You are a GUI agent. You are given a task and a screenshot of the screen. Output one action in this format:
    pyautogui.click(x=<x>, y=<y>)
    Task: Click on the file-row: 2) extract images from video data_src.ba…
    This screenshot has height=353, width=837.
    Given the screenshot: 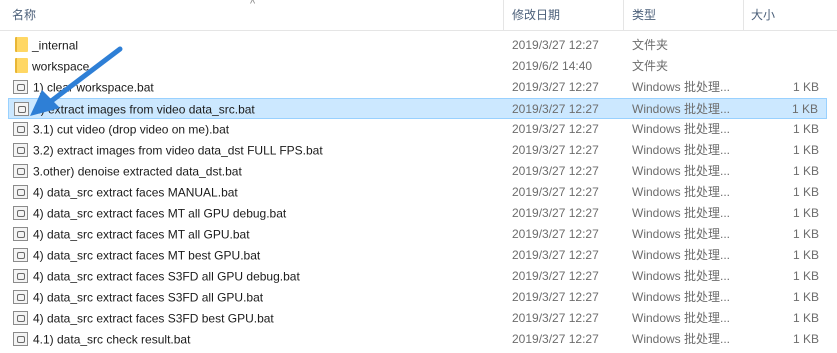 What is the action you would take?
    pyautogui.click(x=417, y=108)
    